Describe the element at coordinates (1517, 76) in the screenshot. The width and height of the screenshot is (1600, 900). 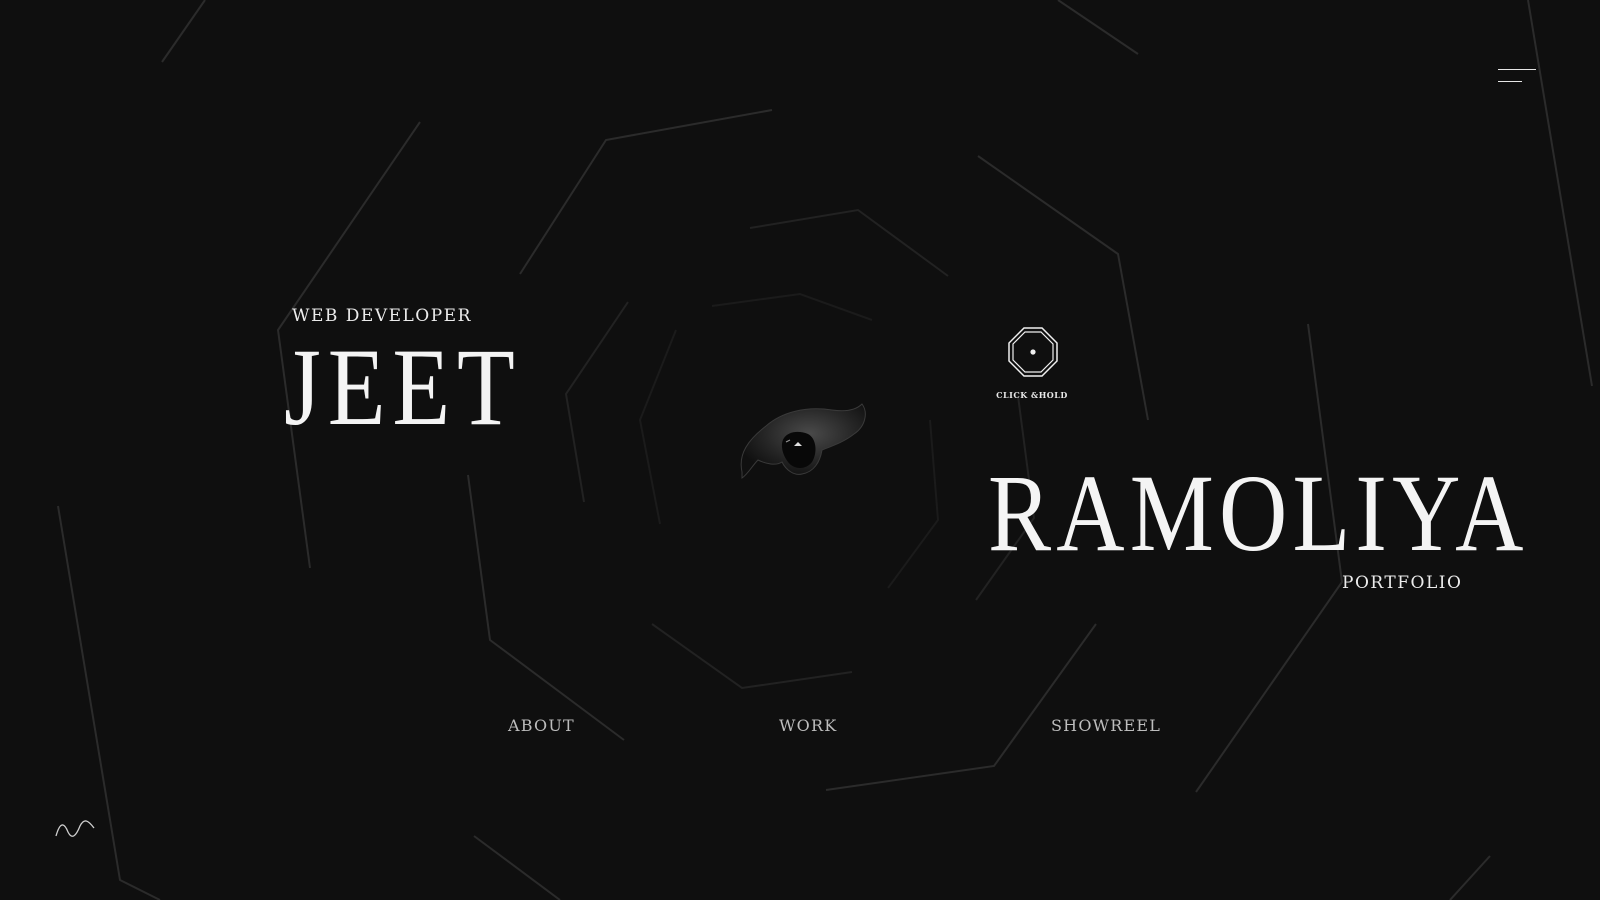
I see `menu-button` at that location.